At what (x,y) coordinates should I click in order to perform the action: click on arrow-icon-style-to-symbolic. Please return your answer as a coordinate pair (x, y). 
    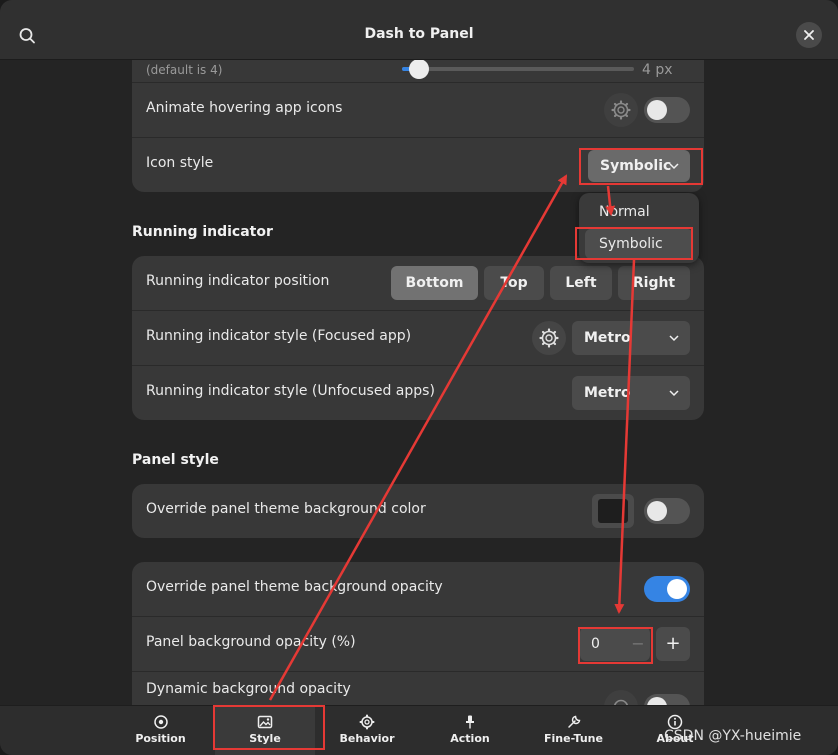
    Looking at the image, I should click on (610, 200).